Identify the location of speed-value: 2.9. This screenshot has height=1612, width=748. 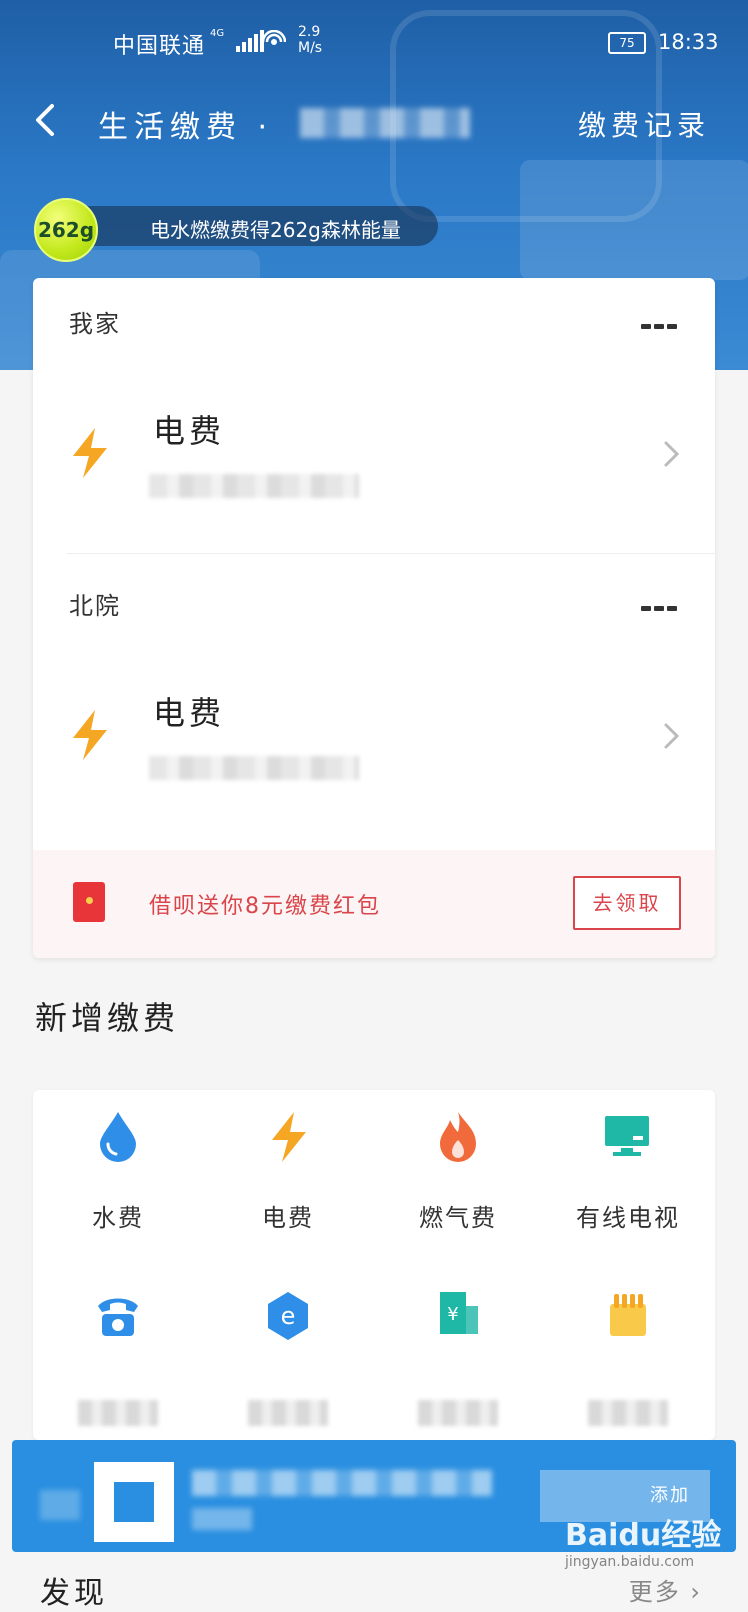
(309, 32).